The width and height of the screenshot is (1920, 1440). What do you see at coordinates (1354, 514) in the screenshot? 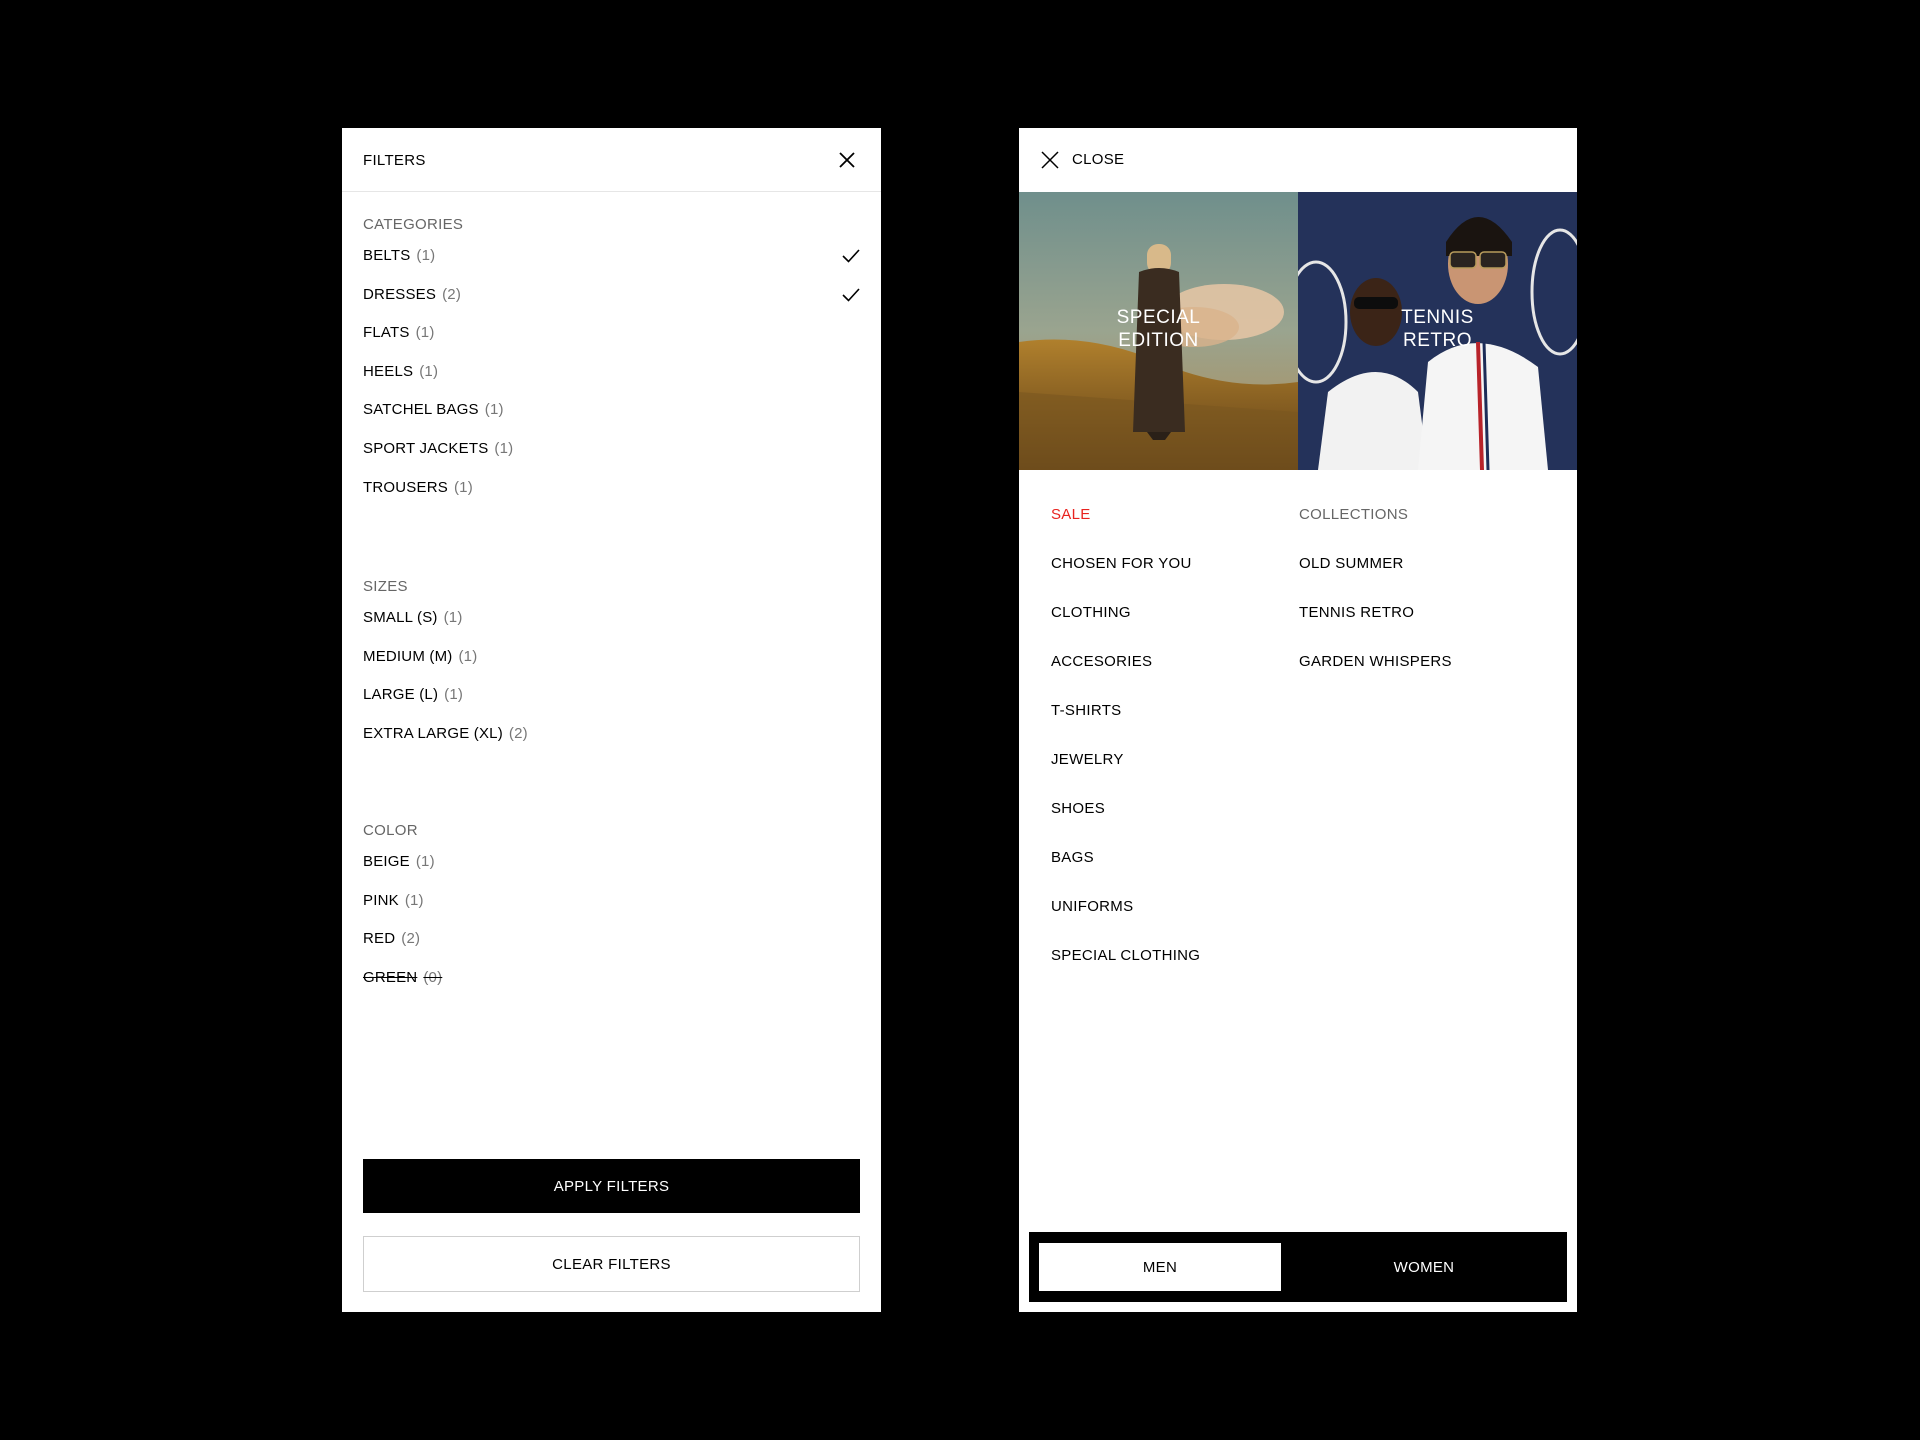
I see `collections-heading: COLLECTIONS` at bounding box center [1354, 514].